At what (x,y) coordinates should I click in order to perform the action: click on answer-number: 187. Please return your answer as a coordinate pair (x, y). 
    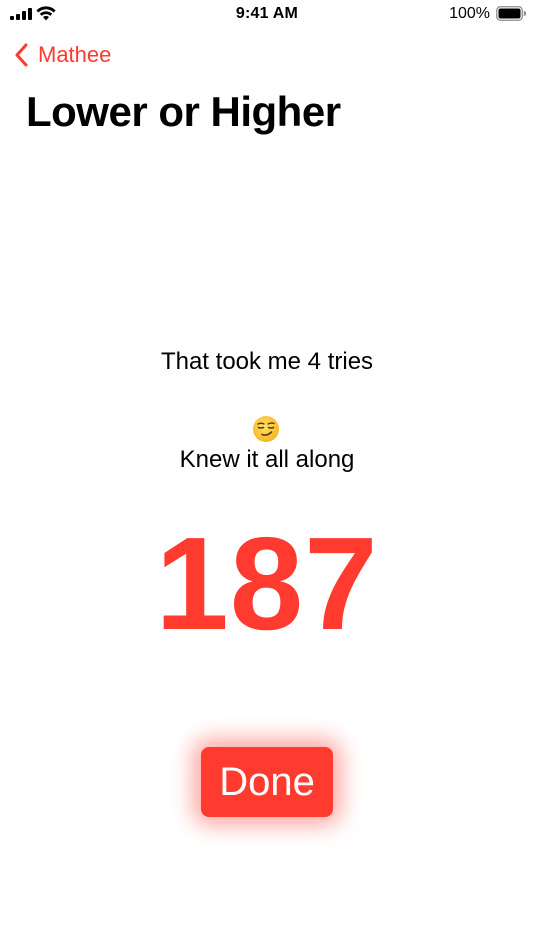
    Looking at the image, I should click on (267, 583).